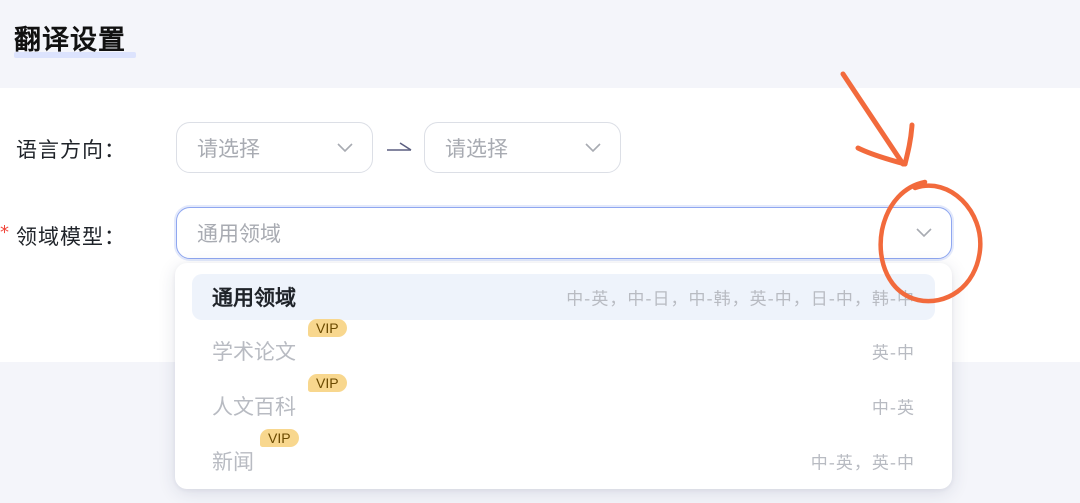  Describe the element at coordinates (4, 232) in the screenshot. I see `required-mark: *` at that location.